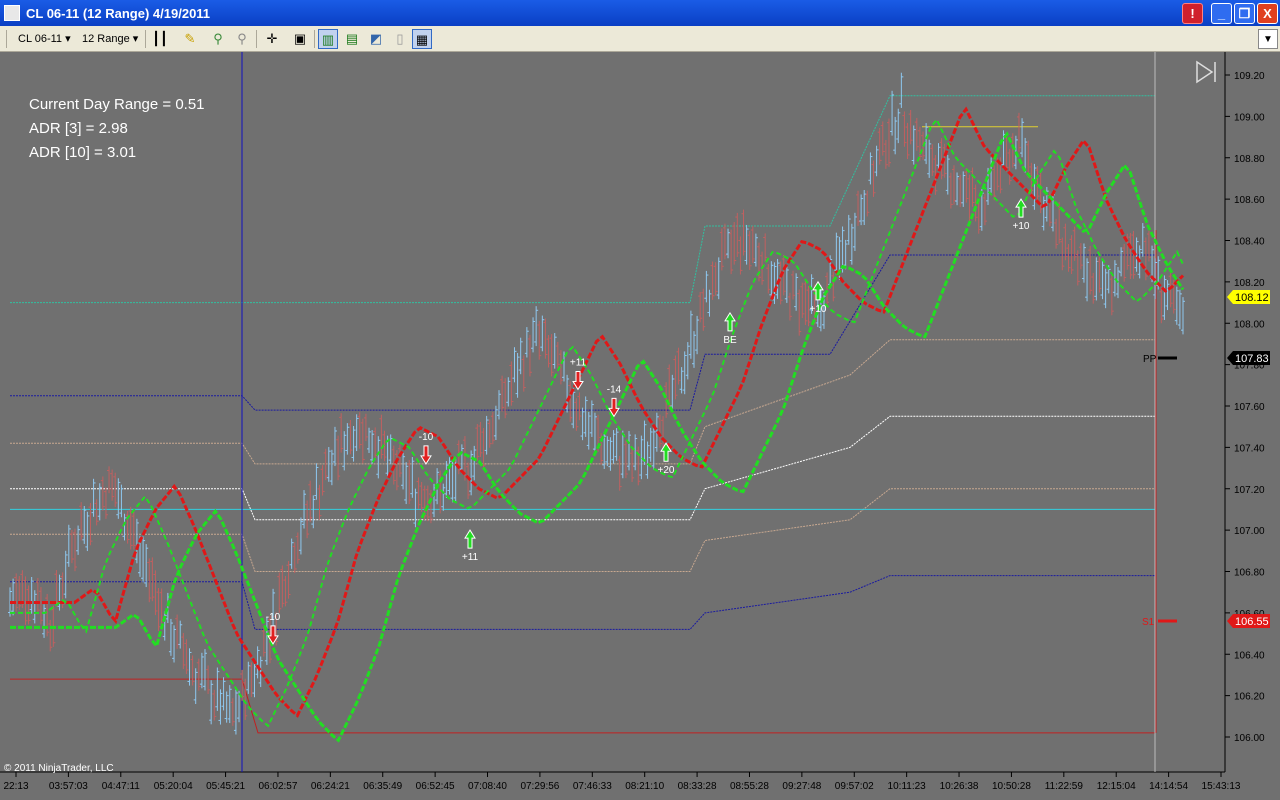 This screenshot has width=1280, height=800. Describe the element at coordinates (1249, 490) in the screenshot. I see `price-tick-label: 107.20` at that location.